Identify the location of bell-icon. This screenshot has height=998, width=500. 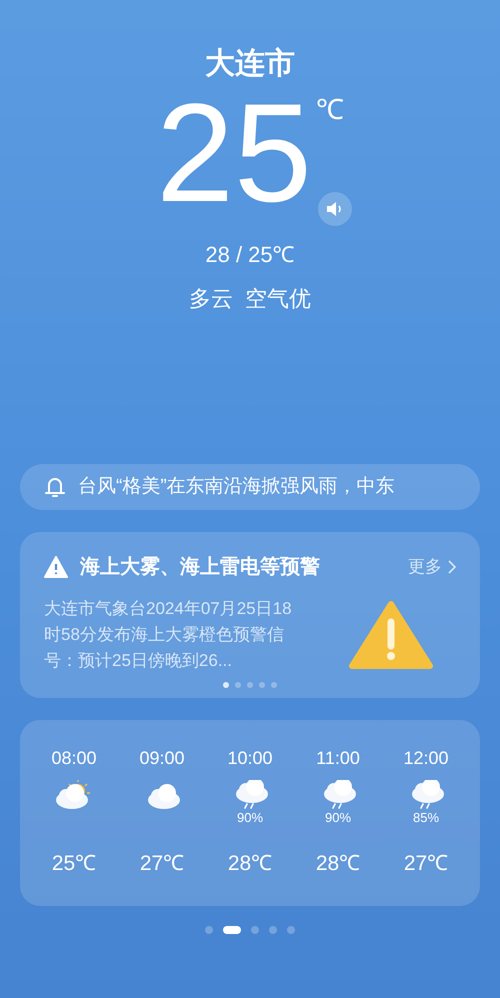
(55, 487).